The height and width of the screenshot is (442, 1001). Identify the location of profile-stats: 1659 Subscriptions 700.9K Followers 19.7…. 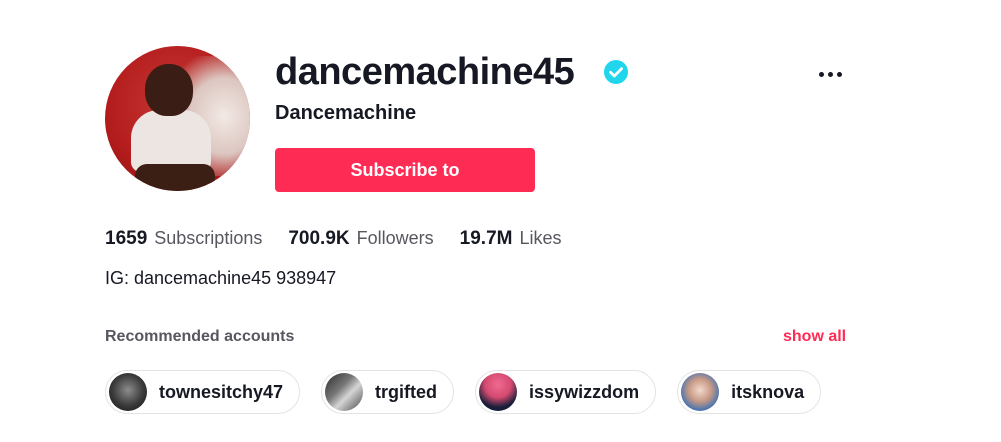
(346, 239).